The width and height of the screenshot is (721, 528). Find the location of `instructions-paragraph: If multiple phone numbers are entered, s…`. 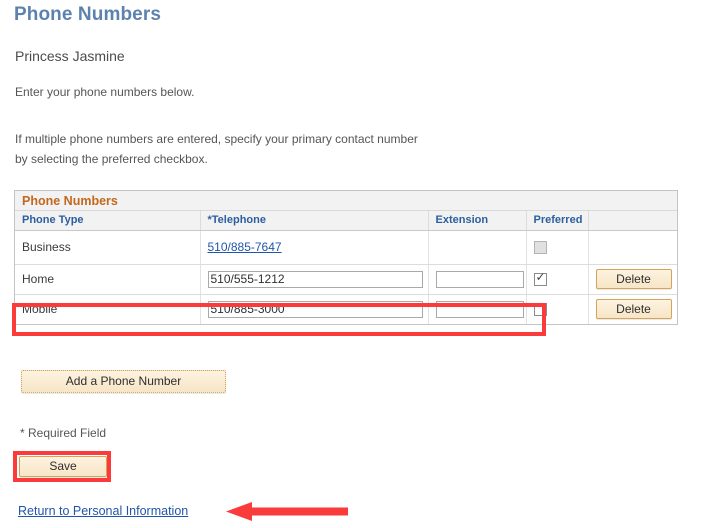

instructions-paragraph: If multiple phone numbers are entered, s… is located at coordinates (295, 149).